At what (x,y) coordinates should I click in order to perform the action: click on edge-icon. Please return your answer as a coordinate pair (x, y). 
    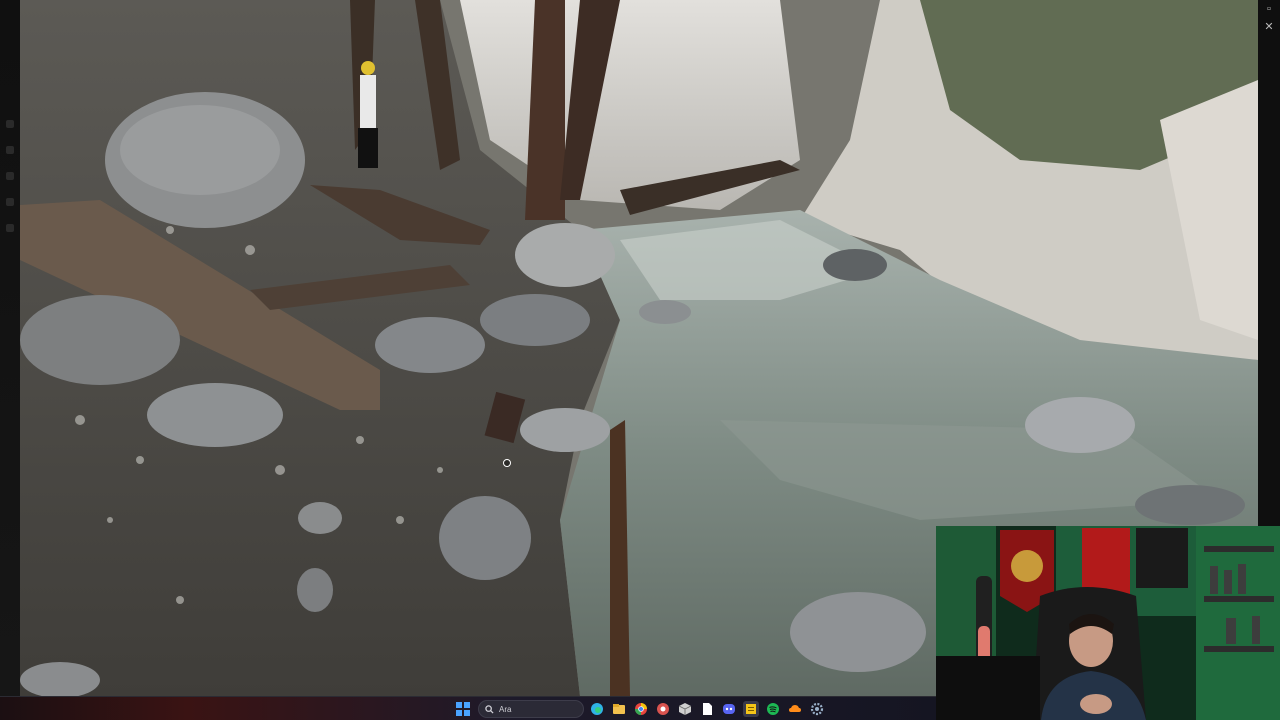
    Looking at the image, I should click on (597, 709).